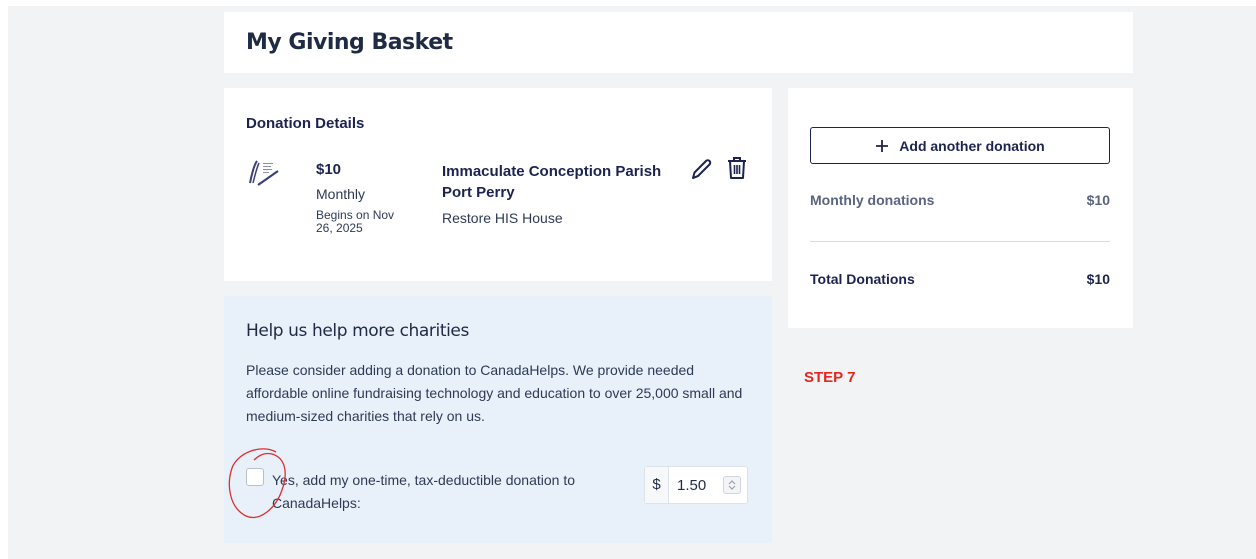 The width and height of the screenshot is (1256, 559). I want to click on currency-symbol: $, so click(657, 485).